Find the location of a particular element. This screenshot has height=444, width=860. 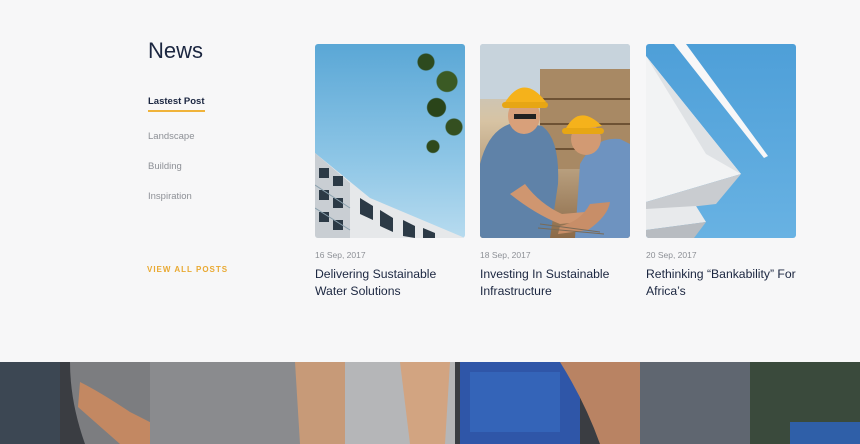

post-title: Rethinking “Bankability” For Africa’s is located at coordinates (721, 283).